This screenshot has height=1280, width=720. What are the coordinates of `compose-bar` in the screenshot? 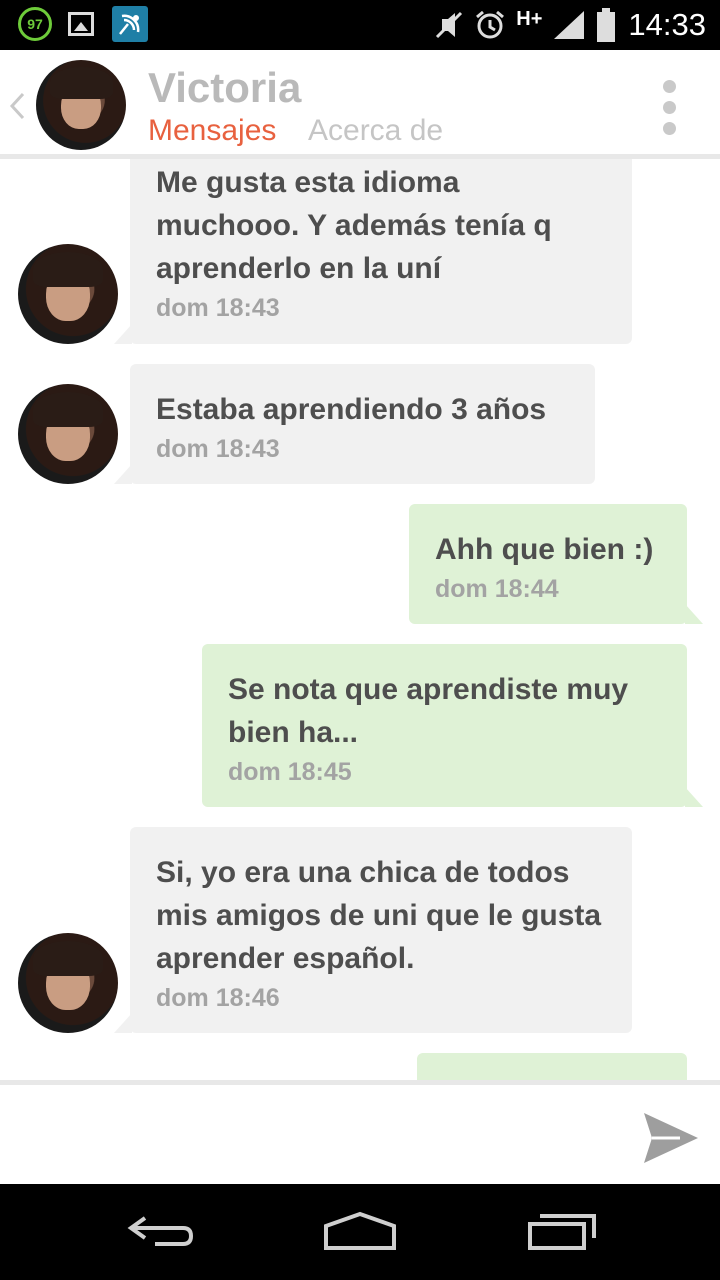 It's located at (360, 1134).